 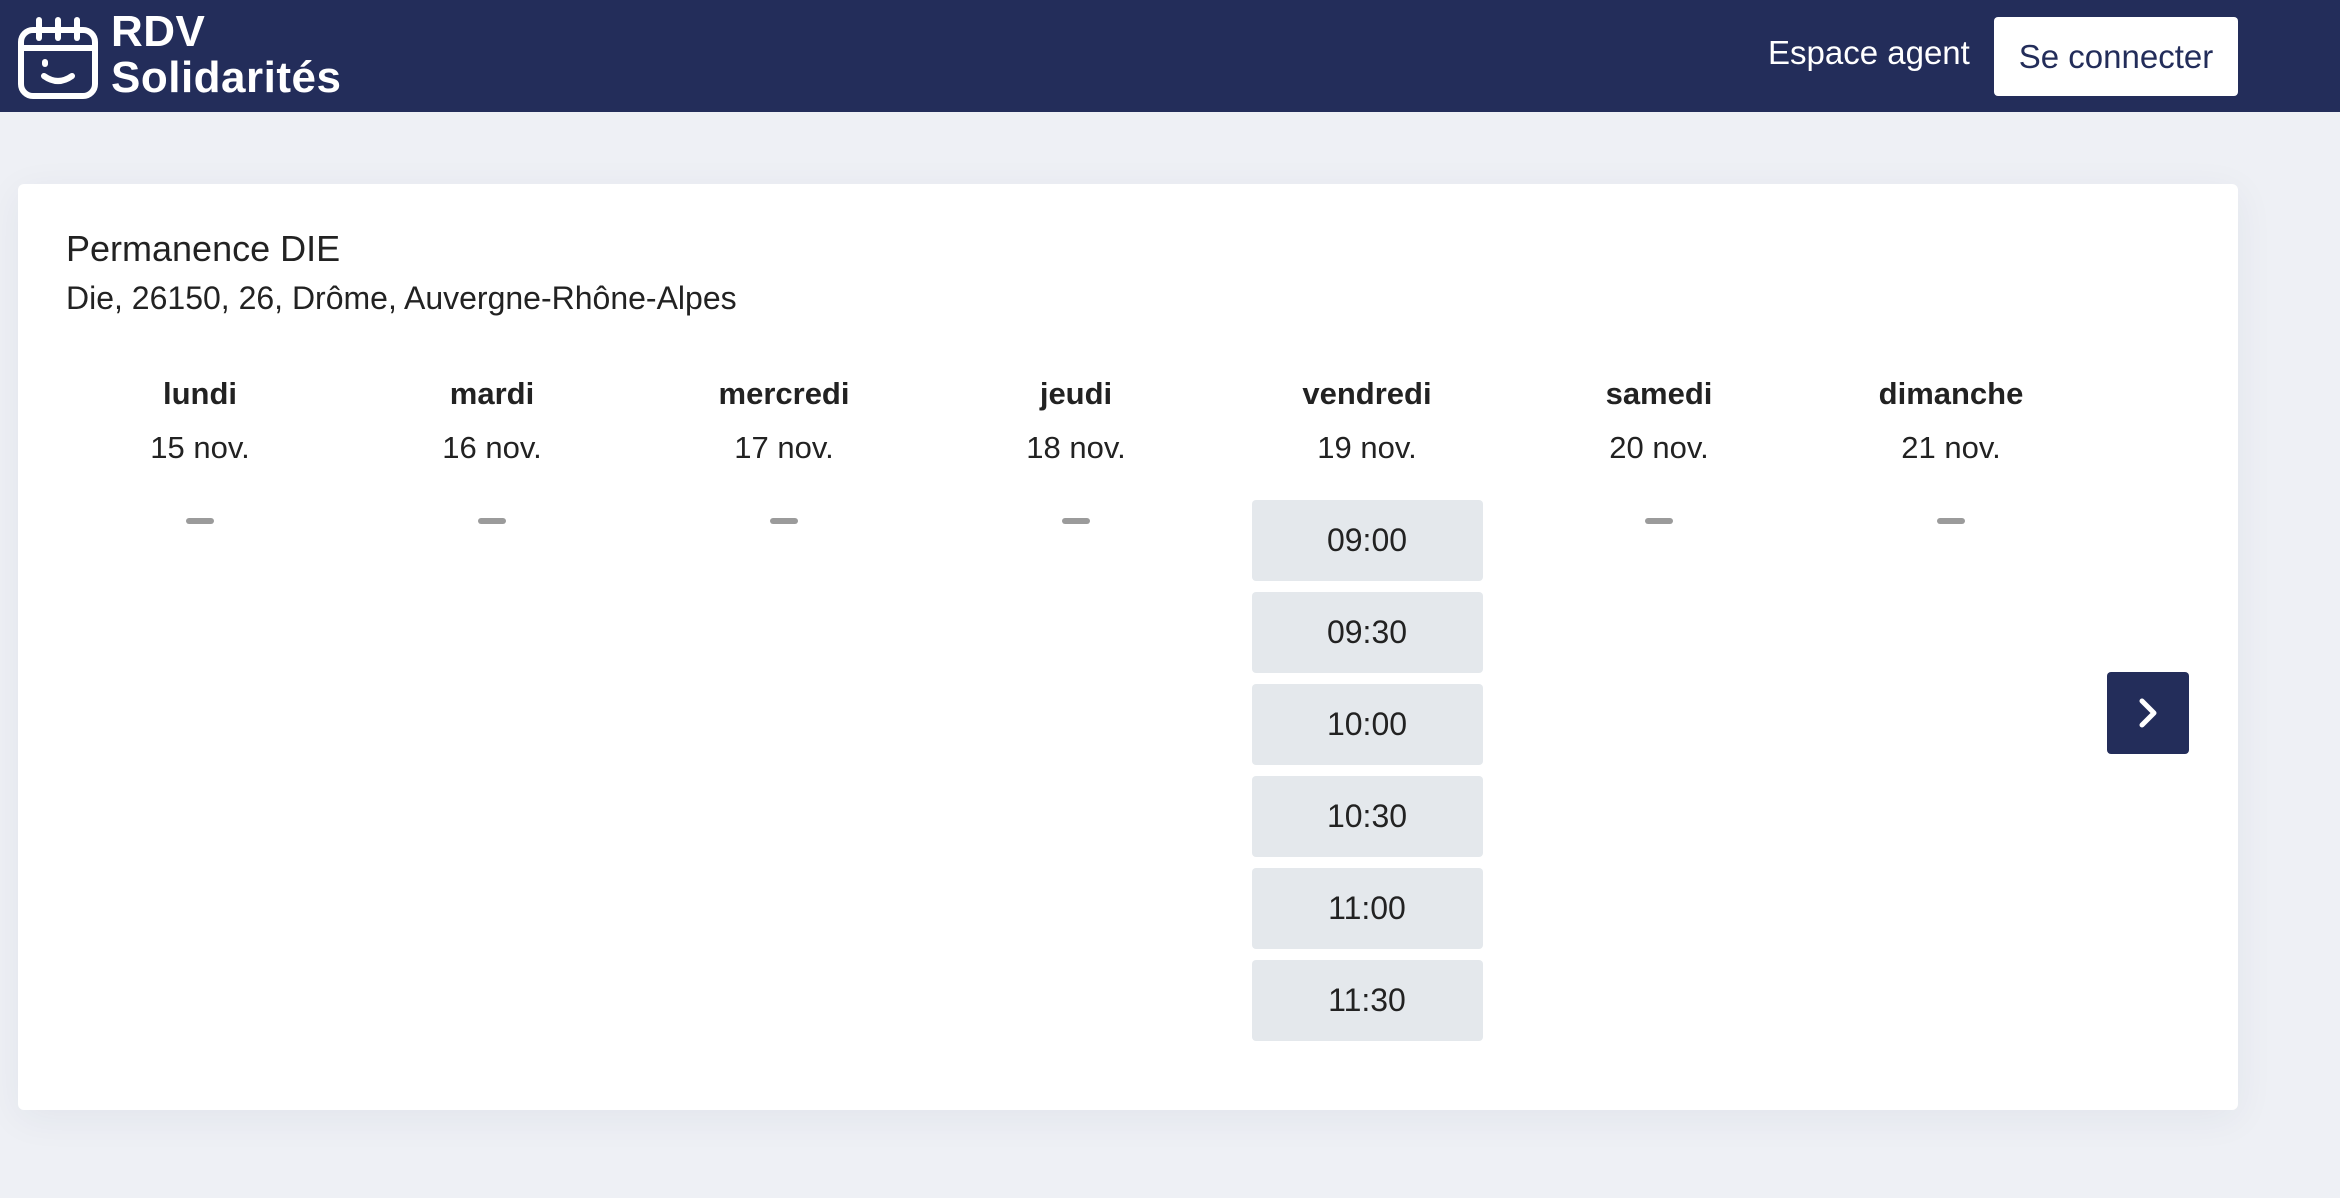 I want to click on agent-space-link: Espace agent, so click(x=1869, y=53).